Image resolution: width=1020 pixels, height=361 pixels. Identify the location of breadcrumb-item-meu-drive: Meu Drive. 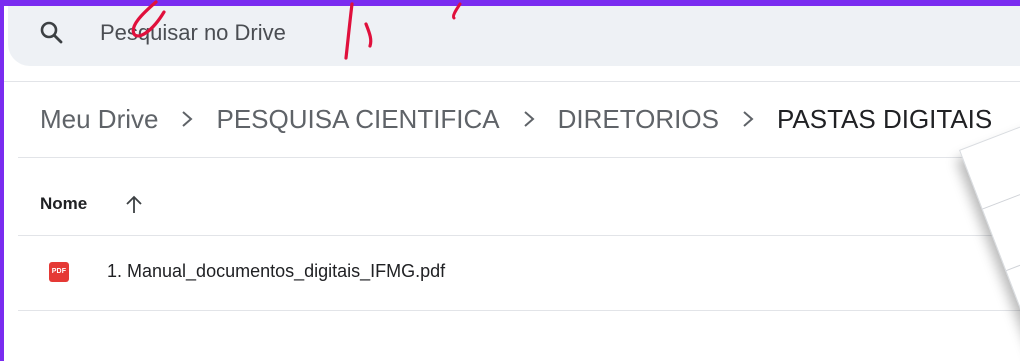
(99, 119).